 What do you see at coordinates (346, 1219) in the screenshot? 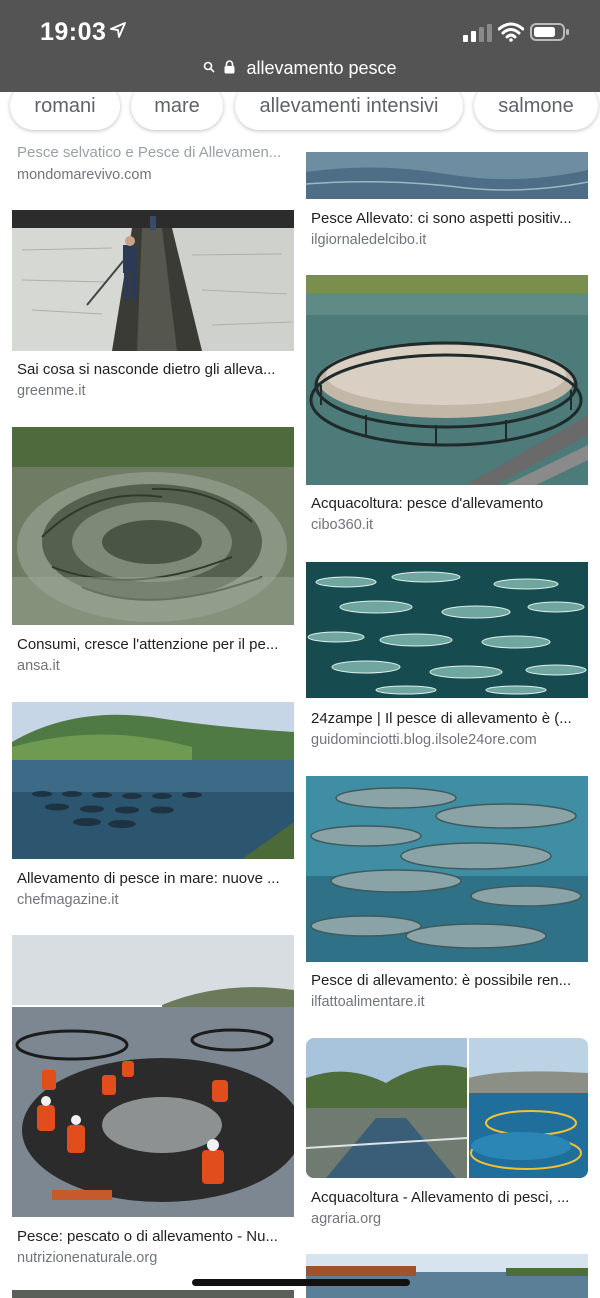
I see `result-source: agraria.org` at bounding box center [346, 1219].